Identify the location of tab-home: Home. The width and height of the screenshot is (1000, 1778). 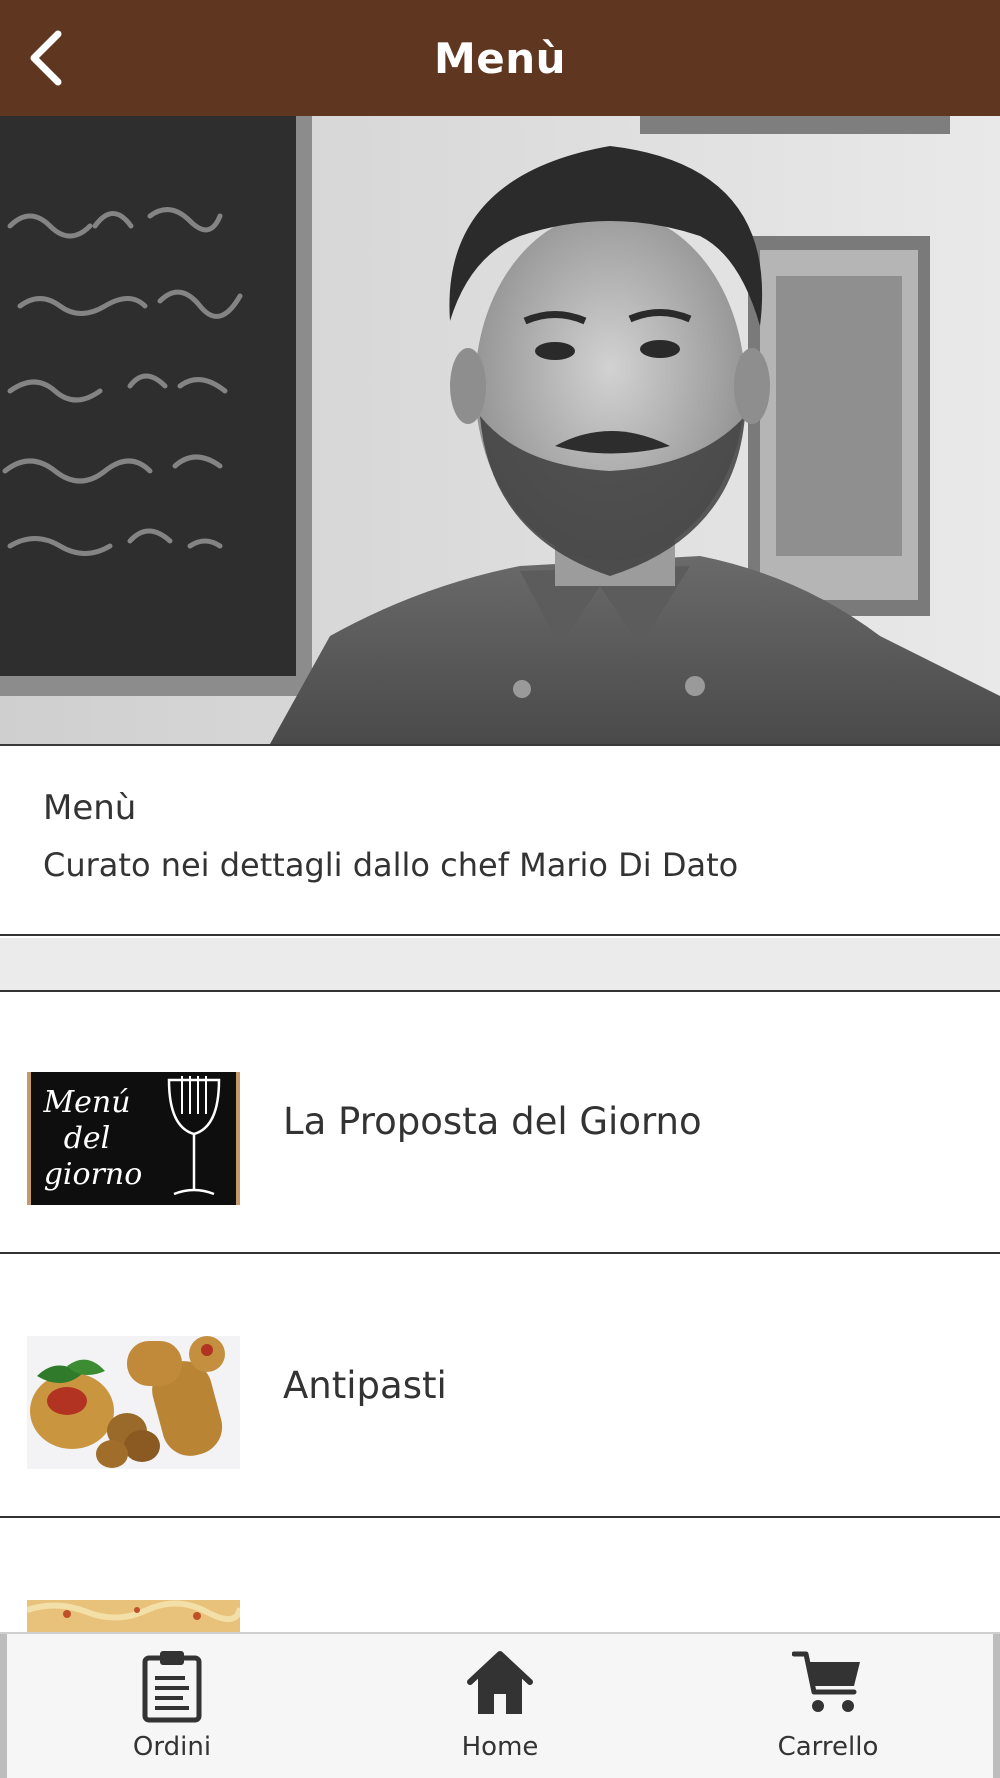
(500, 1709).